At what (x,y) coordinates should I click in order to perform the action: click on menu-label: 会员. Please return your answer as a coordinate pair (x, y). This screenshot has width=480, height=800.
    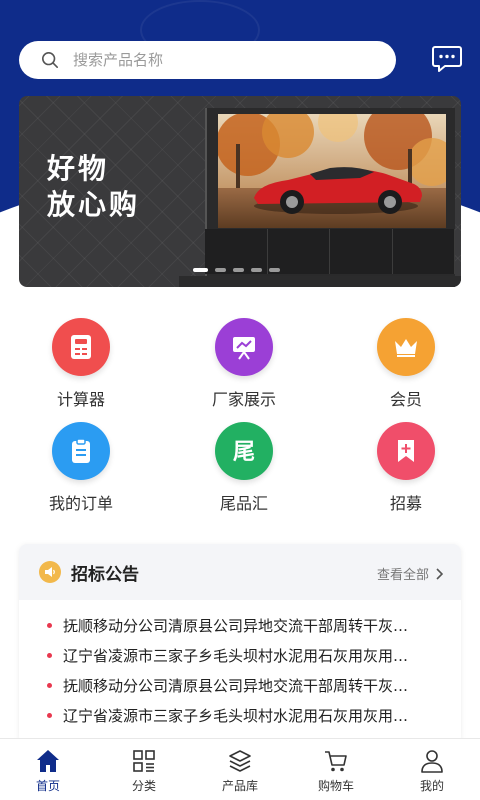
    Looking at the image, I should click on (405, 399).